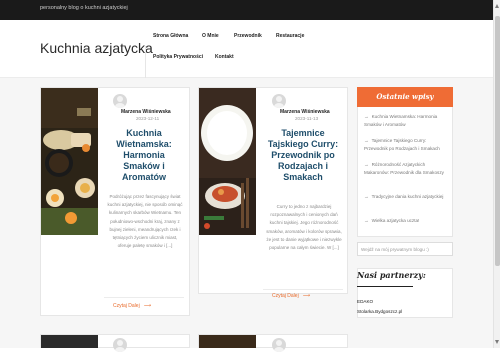 This screenshot has width=500, height=352. I want to click on scrollbar-thumb, so click(497, 141).